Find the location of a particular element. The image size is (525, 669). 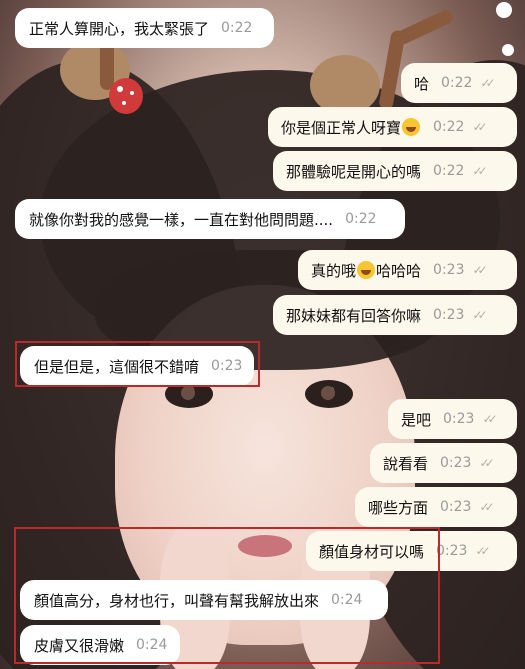

message-text: 說看看 is located at coordinates (406, 463).